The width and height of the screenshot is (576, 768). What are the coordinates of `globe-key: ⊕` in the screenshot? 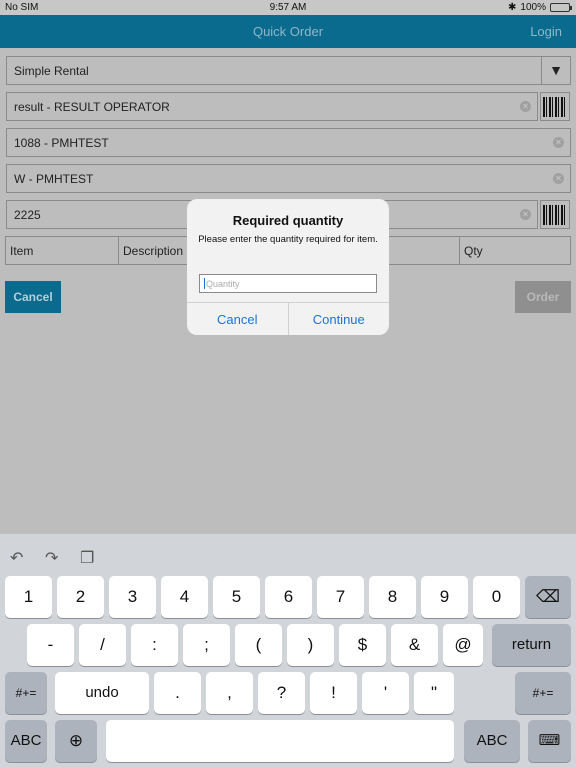 It's located at (76, 741).